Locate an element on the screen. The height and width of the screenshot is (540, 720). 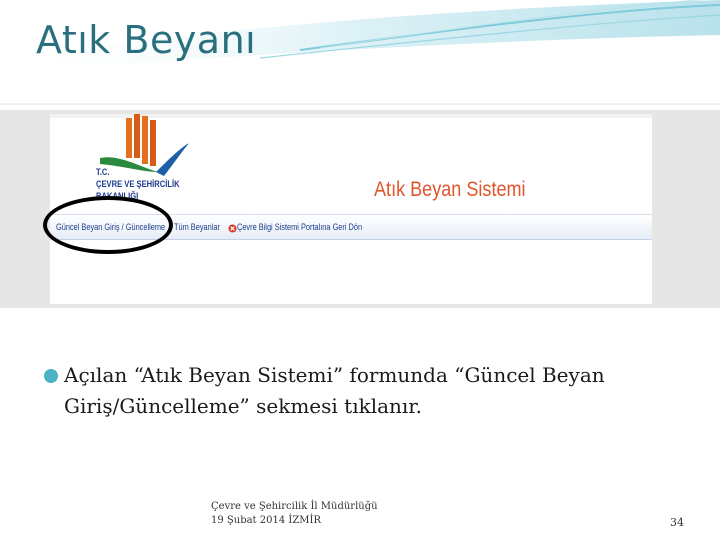
slide-title: Atık Beyanı is located at coordinates (146, 40).